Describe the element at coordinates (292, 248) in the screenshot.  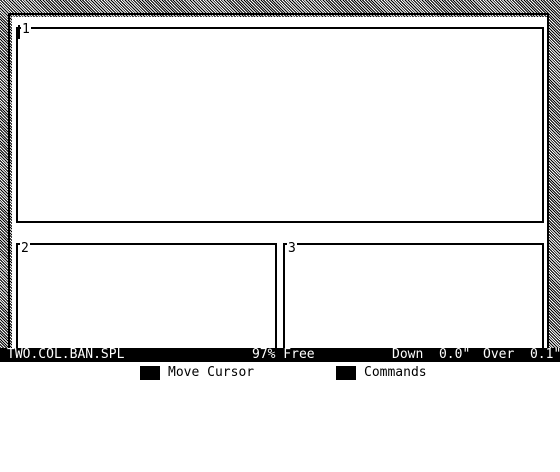
I see `panel-number: 3` at that location.